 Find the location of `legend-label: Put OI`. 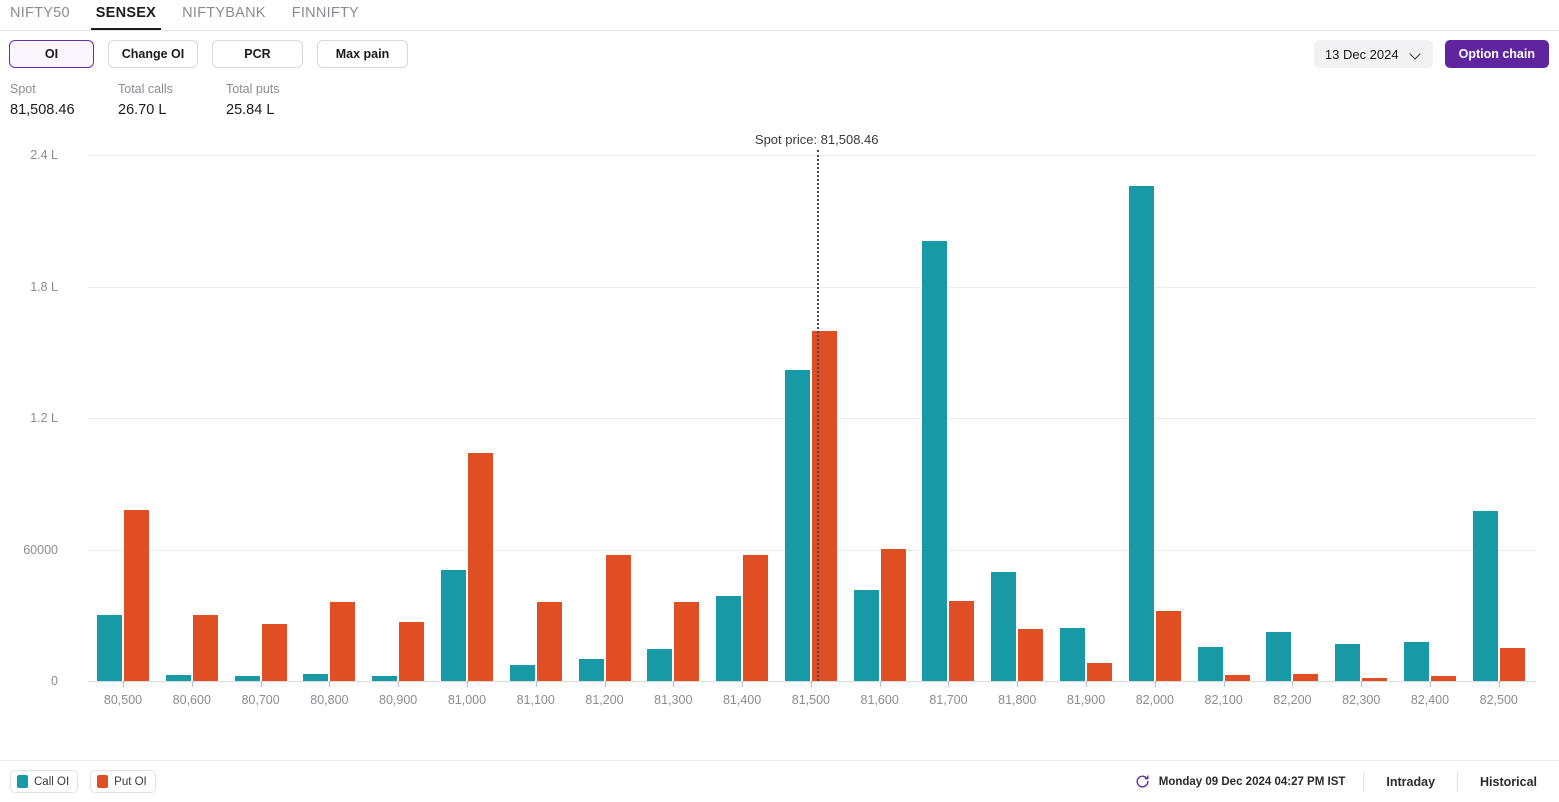

legend-label: Put OI is located at coordinates (130, 781).